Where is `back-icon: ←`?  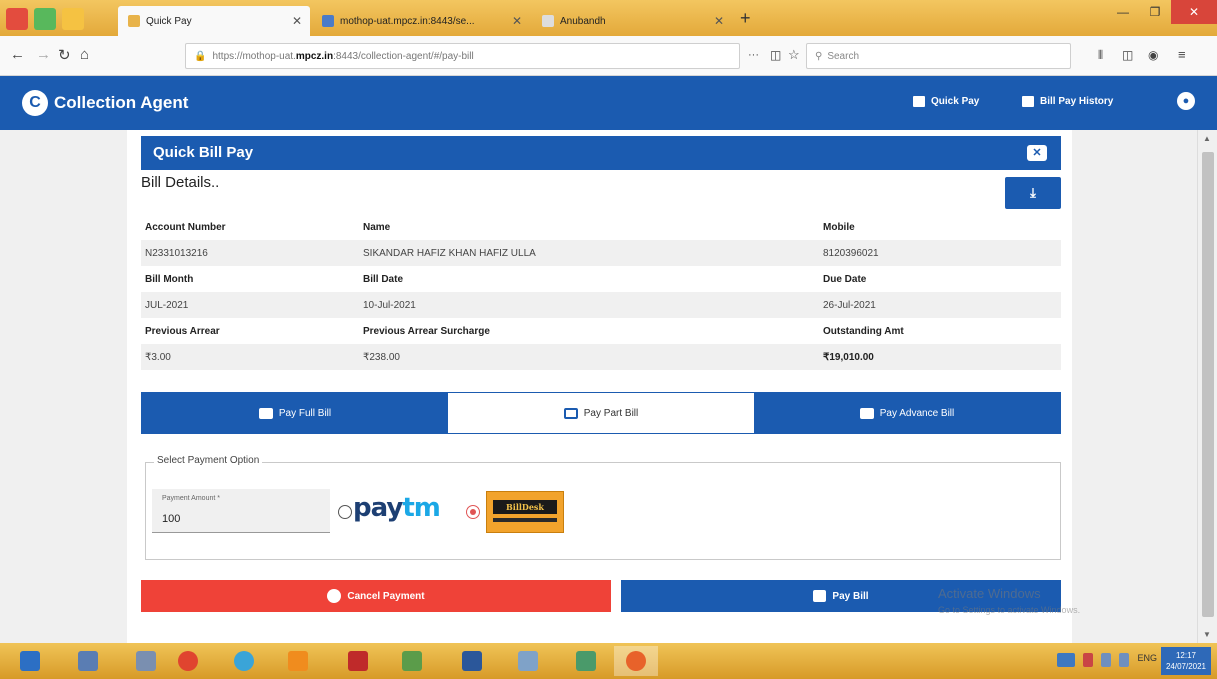 back-icon: ← is located at coordinates (17, 54).